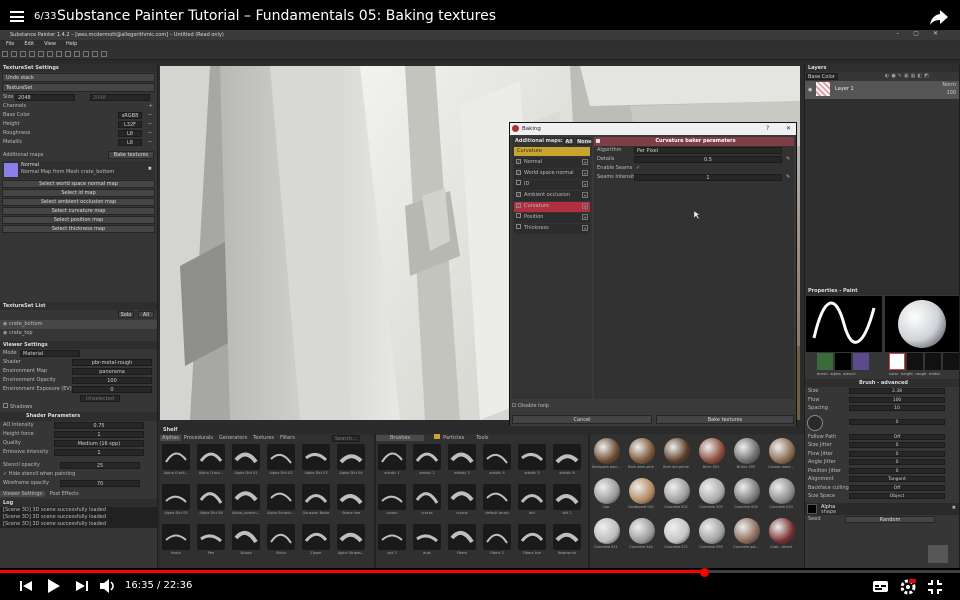 Image resolution: width=960 pixels, height=600 pixels. Describe the element at coordinates (708, 150) in the screenshot. I see `param-value: Per Pixel` at that location.